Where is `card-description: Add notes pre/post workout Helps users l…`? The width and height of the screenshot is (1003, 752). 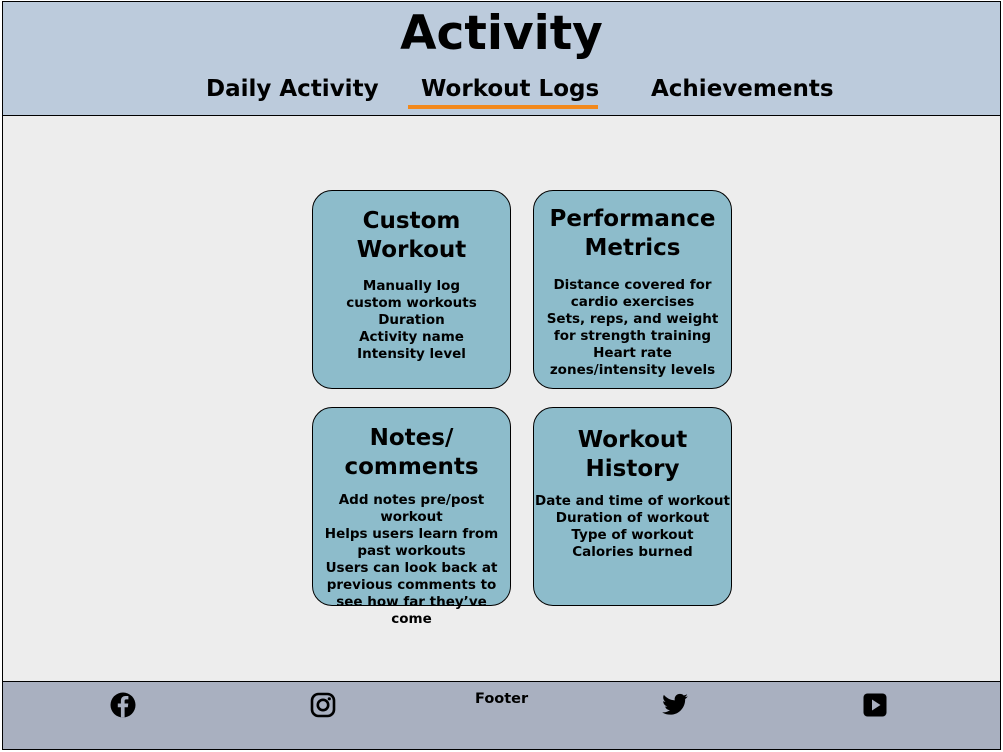 card-description: Add notes pre/post workout Helps users l… is located at coordinates (411, 560).